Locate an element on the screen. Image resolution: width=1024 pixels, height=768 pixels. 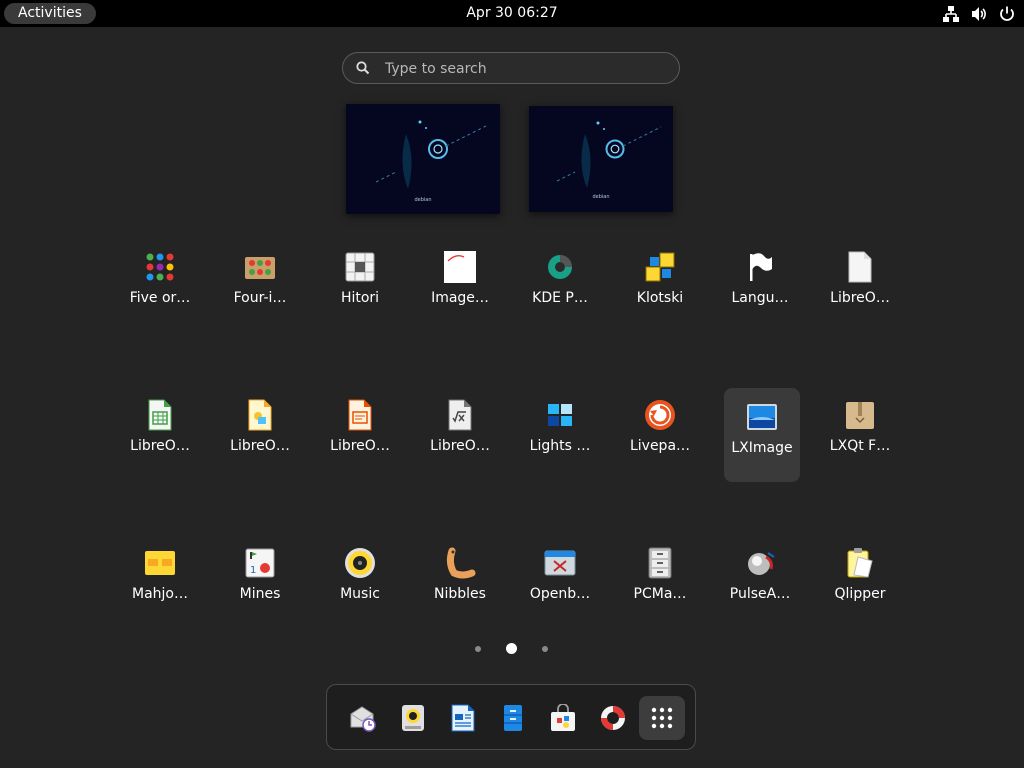
volume-icon is located at coordinates (979, 14).